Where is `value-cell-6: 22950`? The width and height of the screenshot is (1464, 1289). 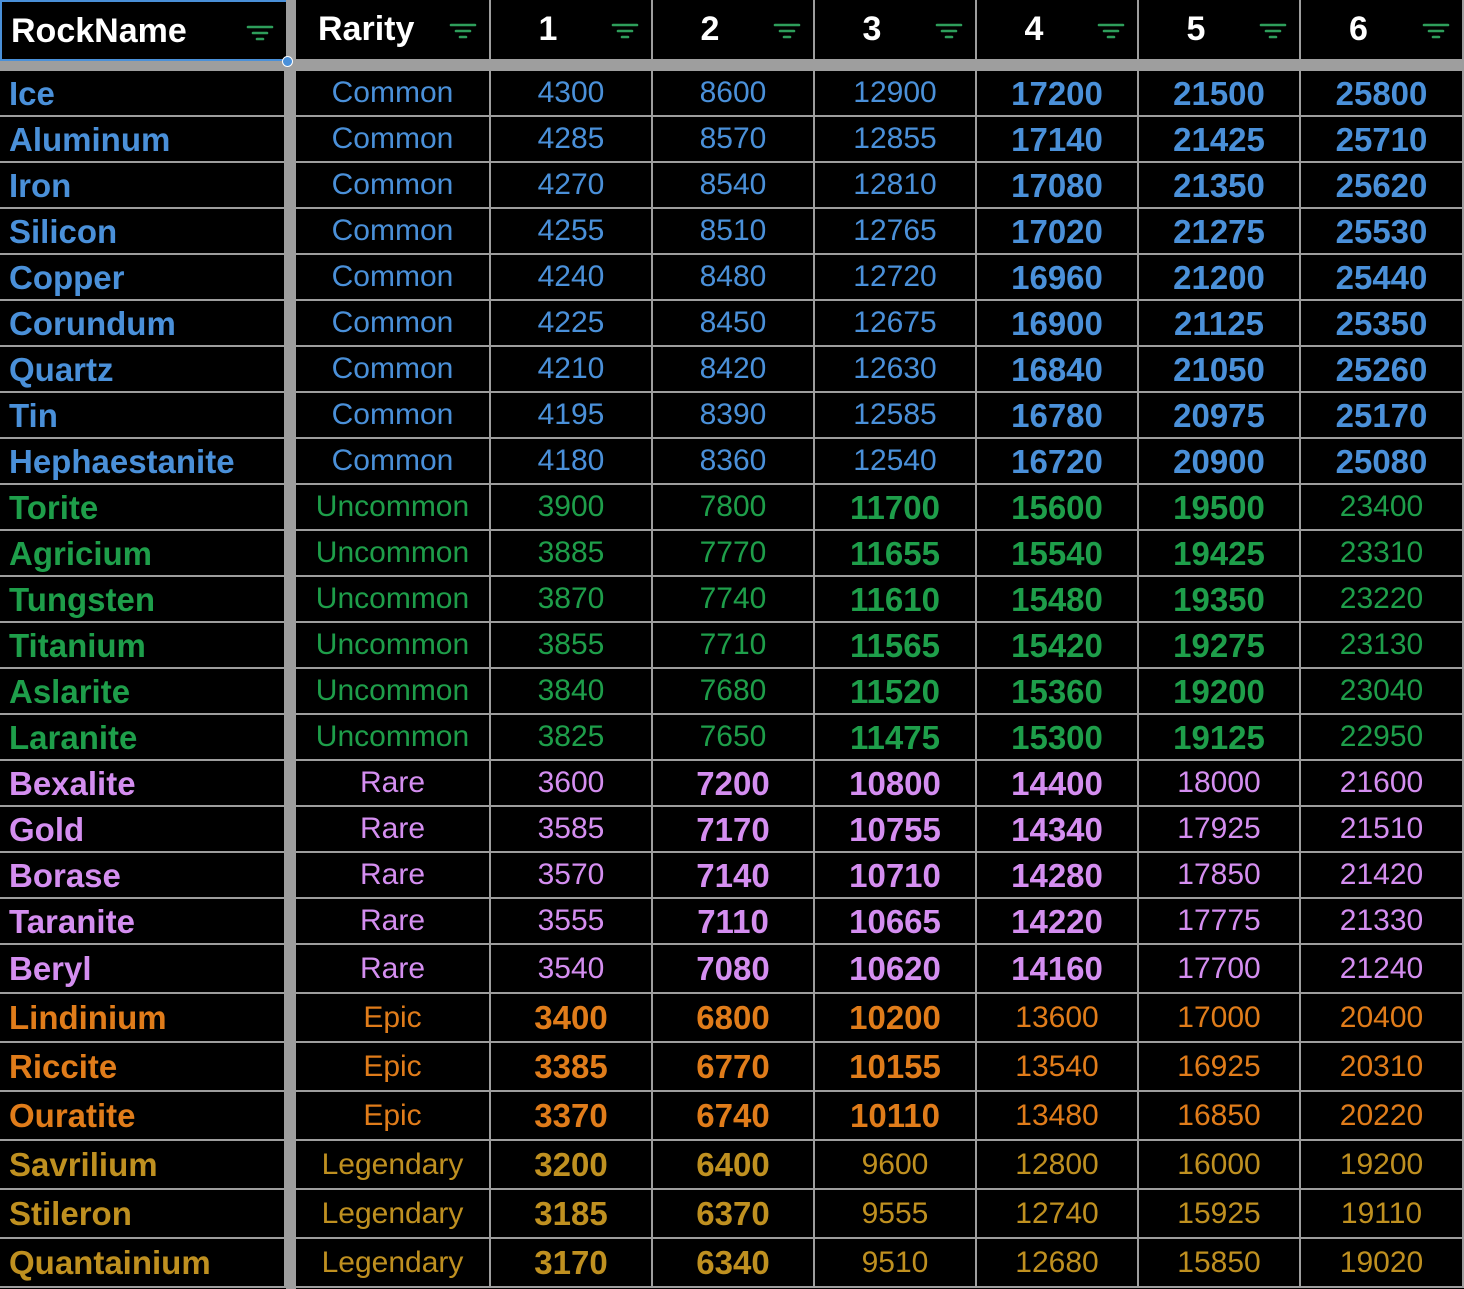 value-cell-6: 22950 is located at coordinates (1382, 738).